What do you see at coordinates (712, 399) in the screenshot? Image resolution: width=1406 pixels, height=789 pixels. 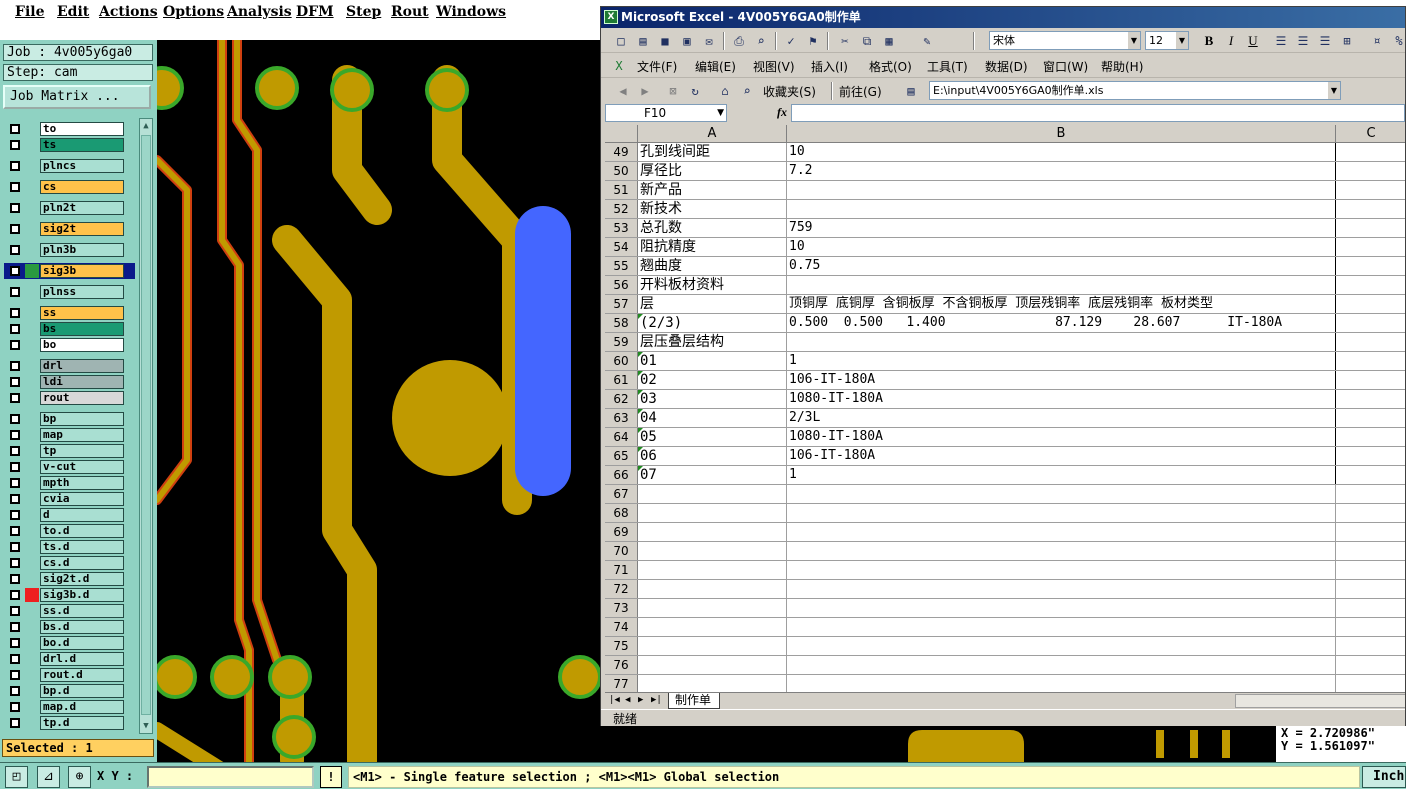 I see `cell-a: 03` at bounding box center [712, 399].